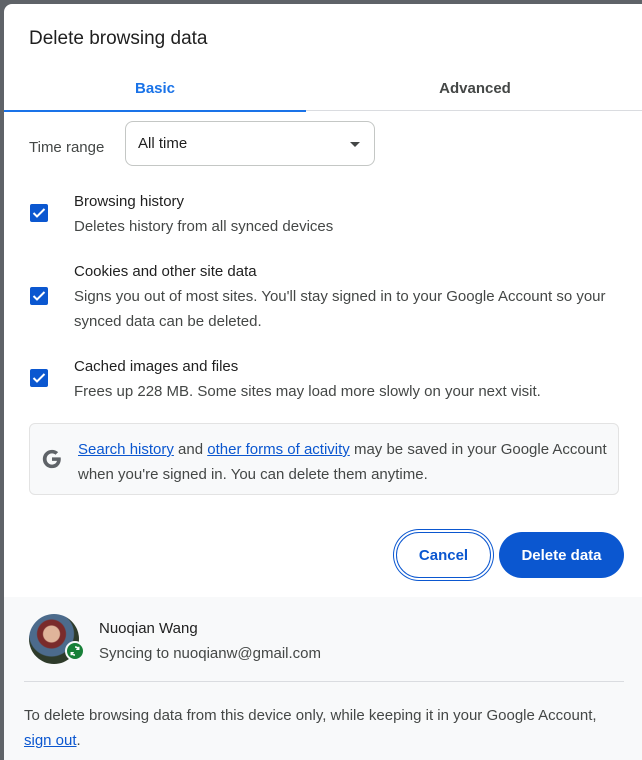 The width and height of the screenshot is (642, 760). I want to click on option-title: Cookies and other site data, so click(165, 271).